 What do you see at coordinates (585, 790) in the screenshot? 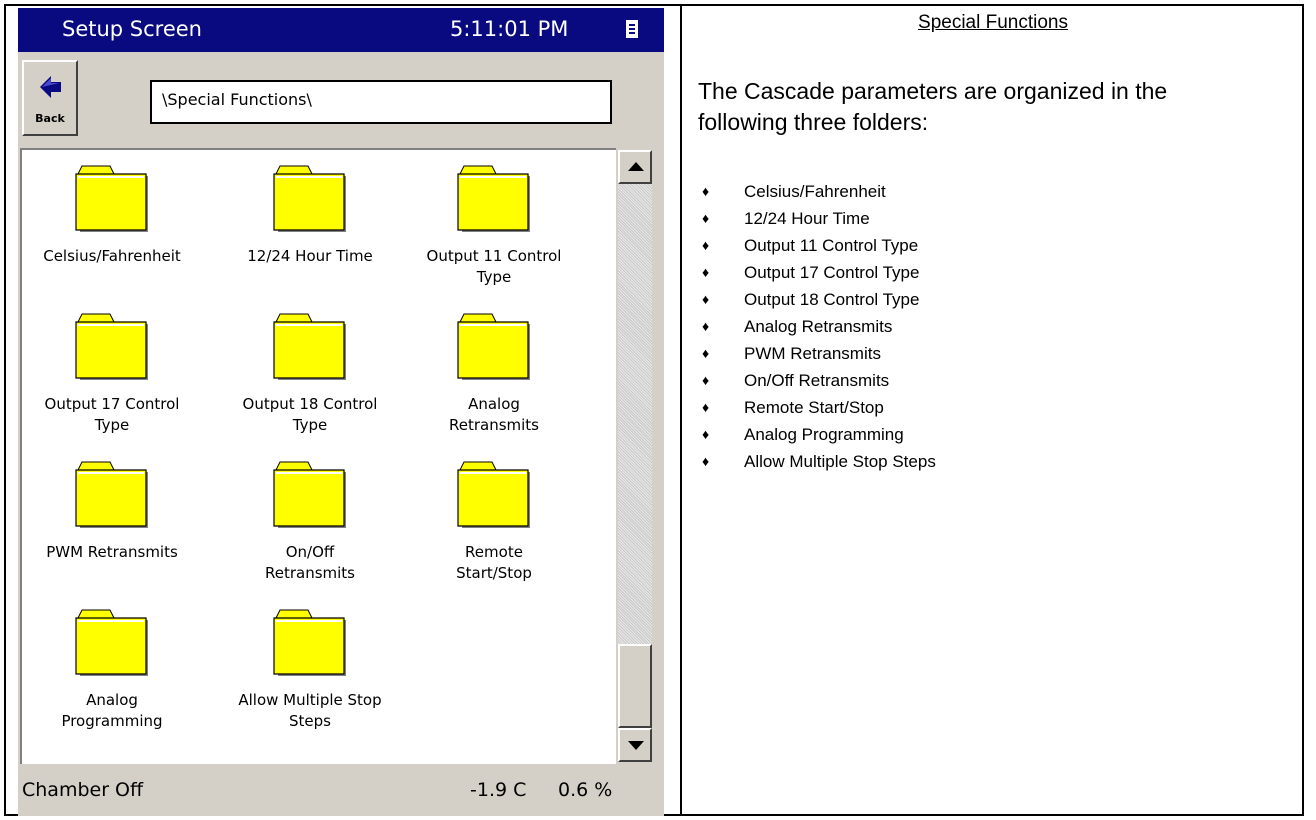
I see `percent-readout: 0.6 %` at bounding box center [585, 790].